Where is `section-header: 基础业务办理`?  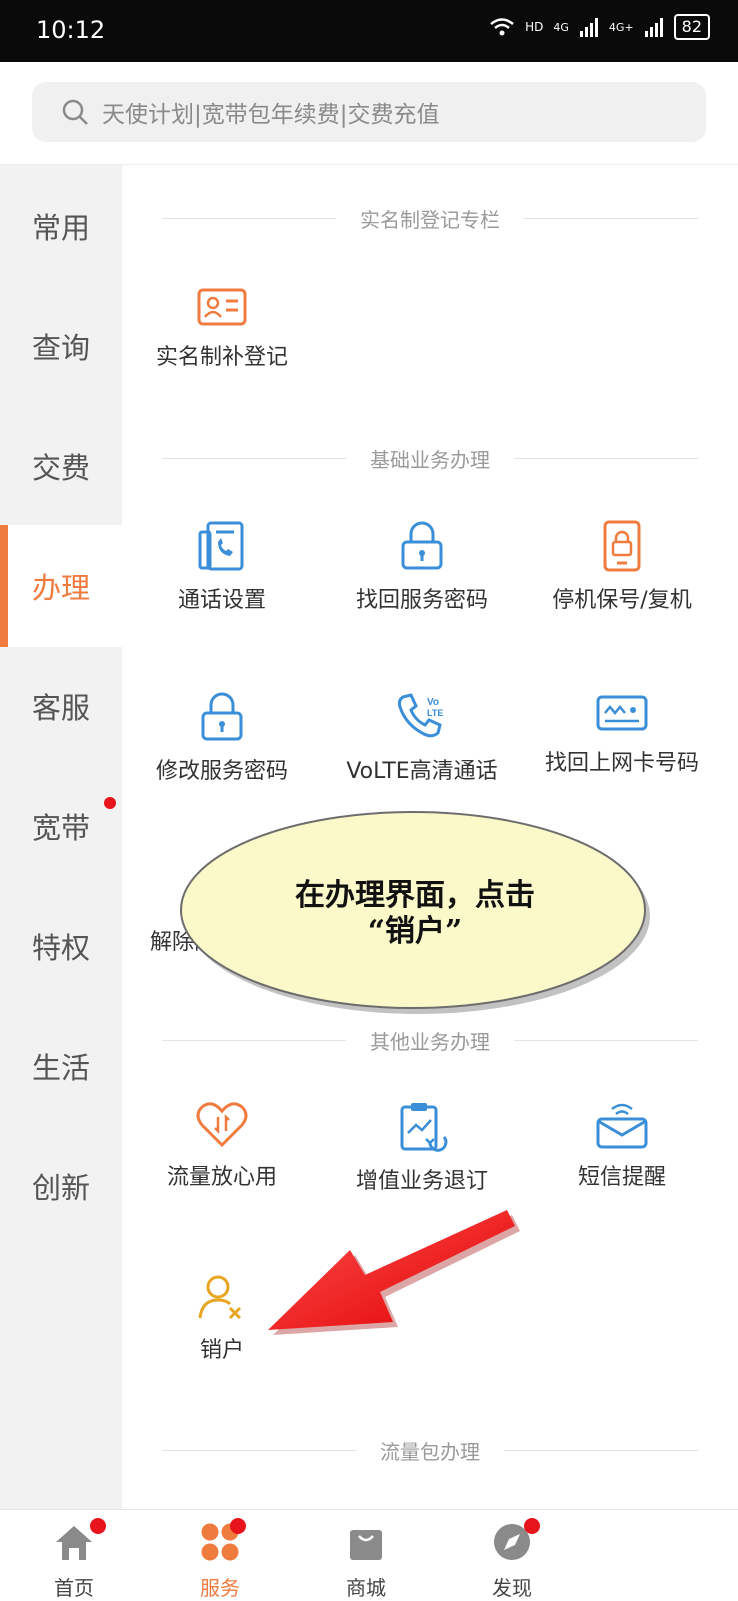
section-header: 基础业务办理 is located at coordinates (430, 458).